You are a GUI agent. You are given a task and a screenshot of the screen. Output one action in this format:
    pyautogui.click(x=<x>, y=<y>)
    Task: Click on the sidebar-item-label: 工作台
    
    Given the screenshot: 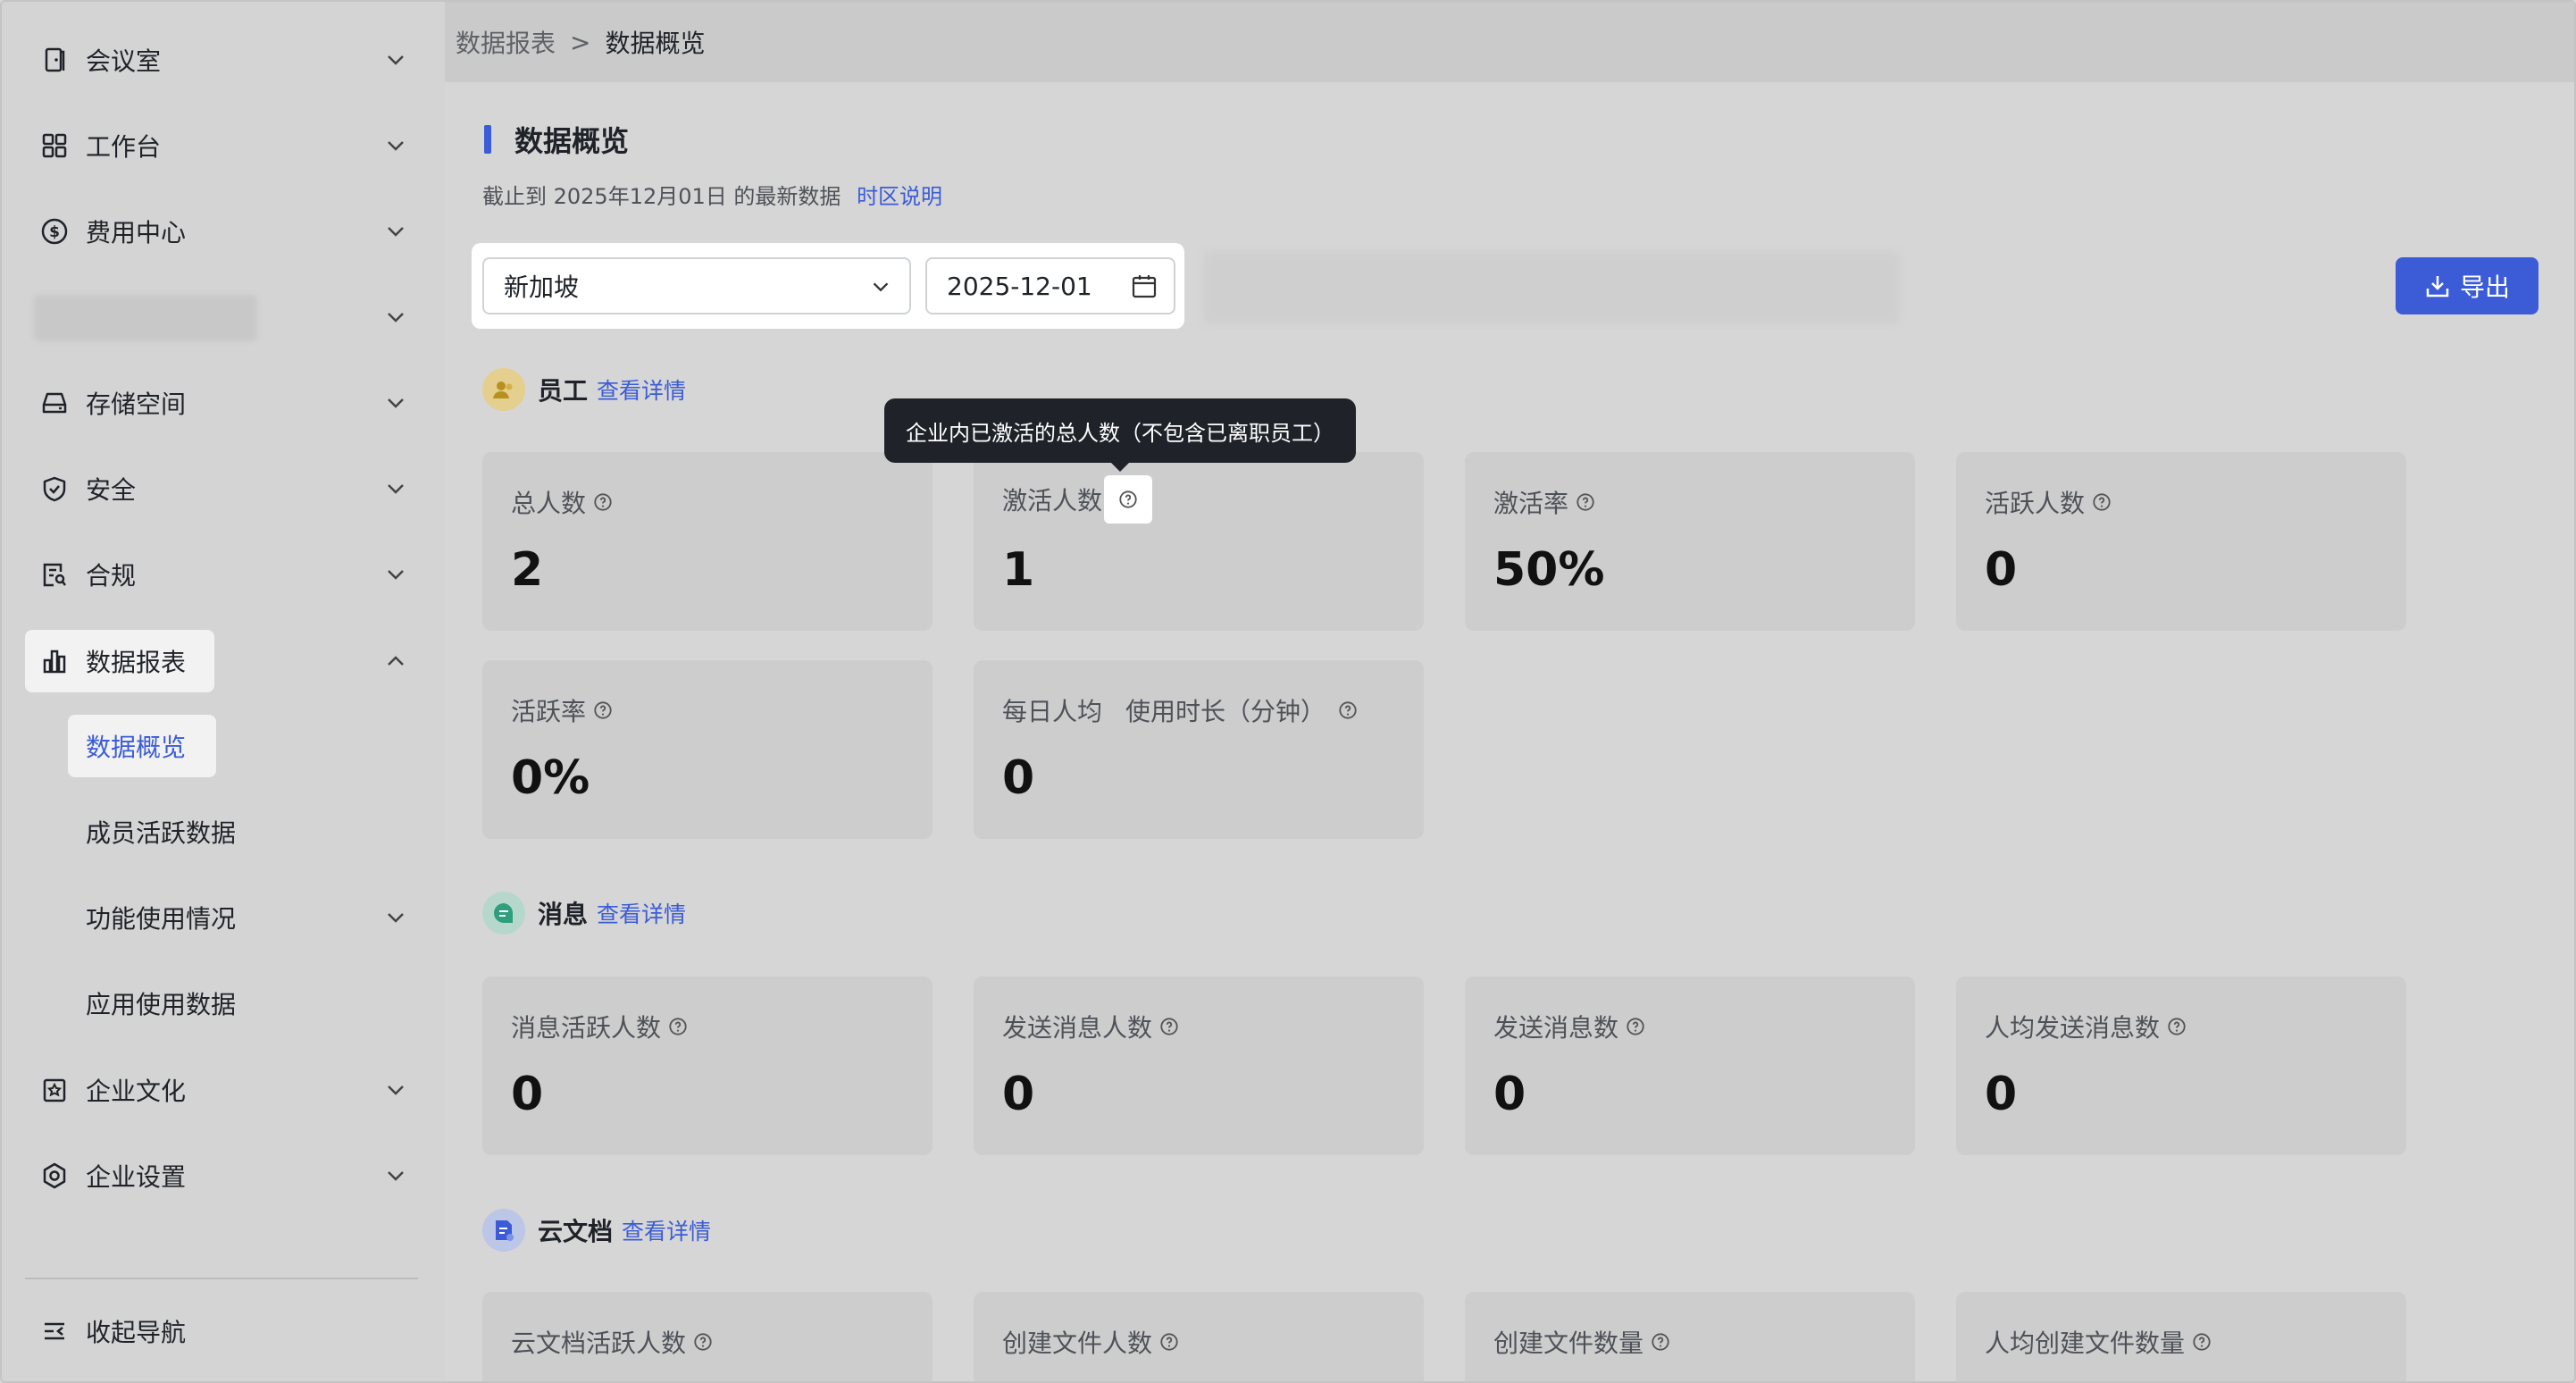 What is the action you would take?
    pyautogui.click(x=124, y=147)
    